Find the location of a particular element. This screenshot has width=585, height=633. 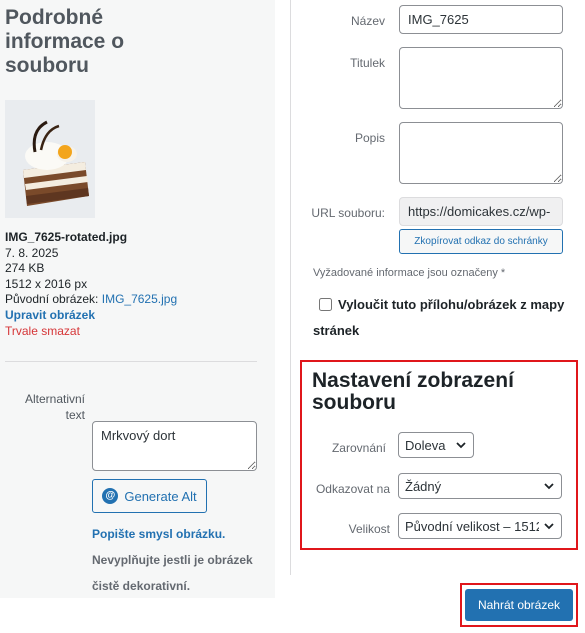

generate-alt-label: Generate Alt is located at coordinates (160, 496).